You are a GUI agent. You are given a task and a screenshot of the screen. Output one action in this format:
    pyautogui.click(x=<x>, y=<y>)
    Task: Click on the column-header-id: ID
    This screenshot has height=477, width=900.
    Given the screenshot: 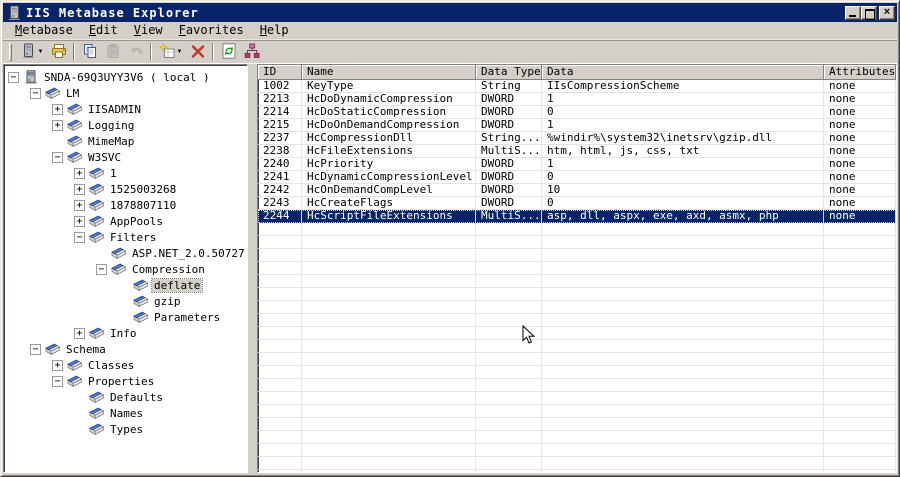 What is the action you would take?
    pyautogui.click(x=280, y=72)
    